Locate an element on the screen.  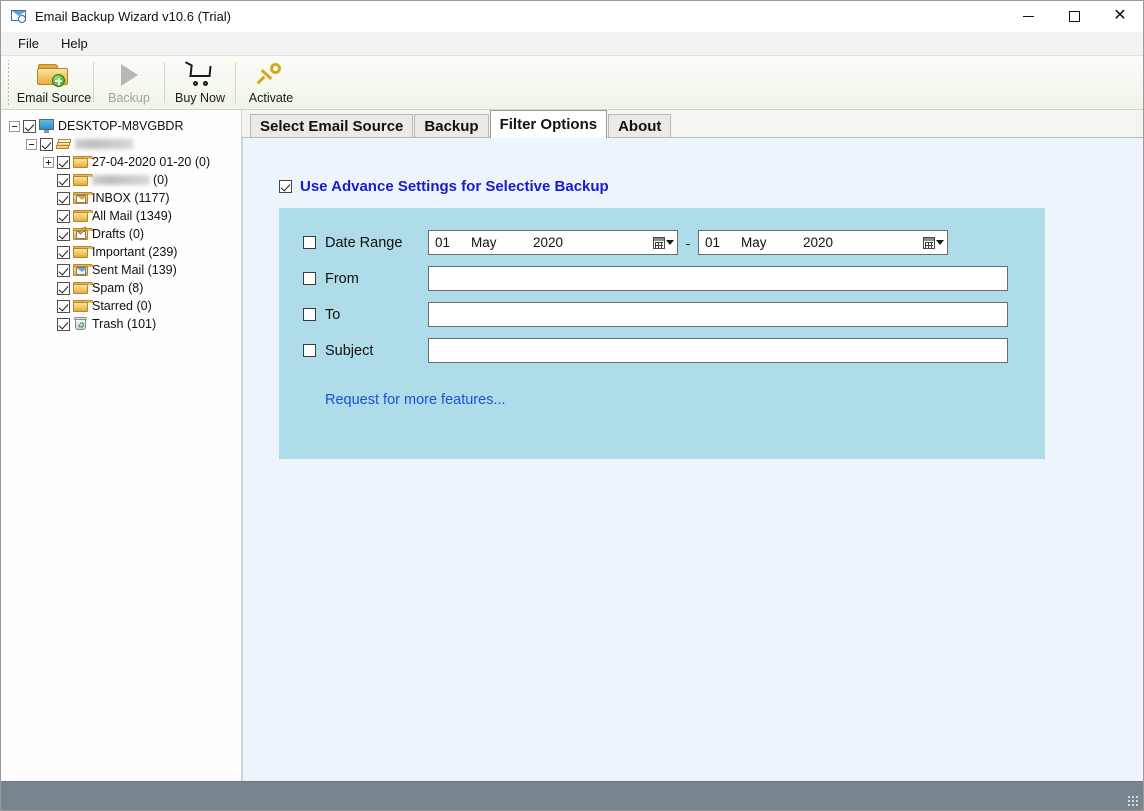
window-title: Email Backup Wizard v10.6 (Trial) is located at coordinates (133, 16).